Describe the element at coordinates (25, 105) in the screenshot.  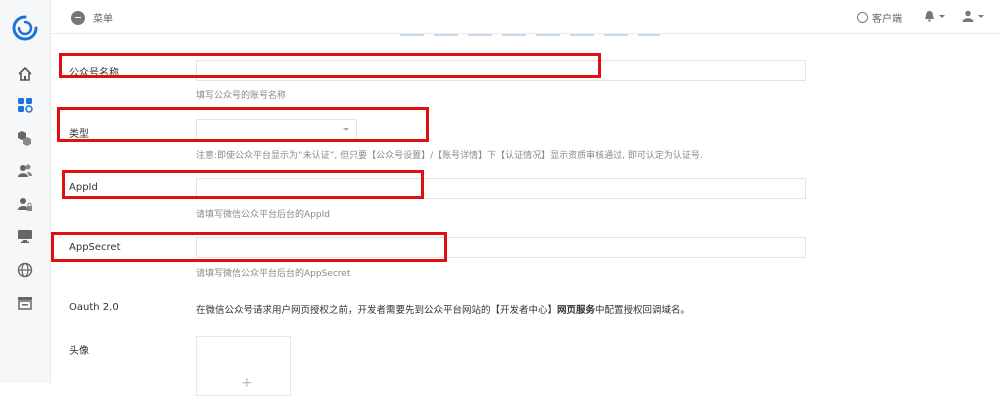
I see `apps-icon` at that location.